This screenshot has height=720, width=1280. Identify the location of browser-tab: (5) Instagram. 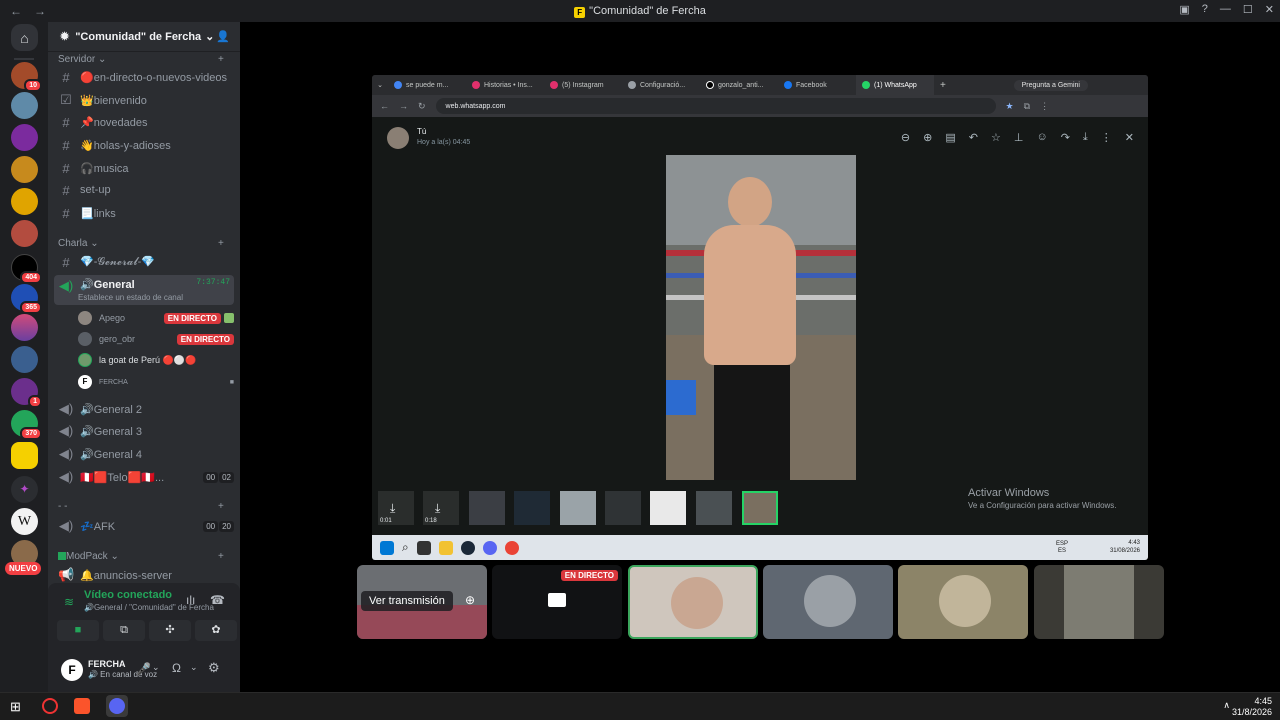
(583, 85).